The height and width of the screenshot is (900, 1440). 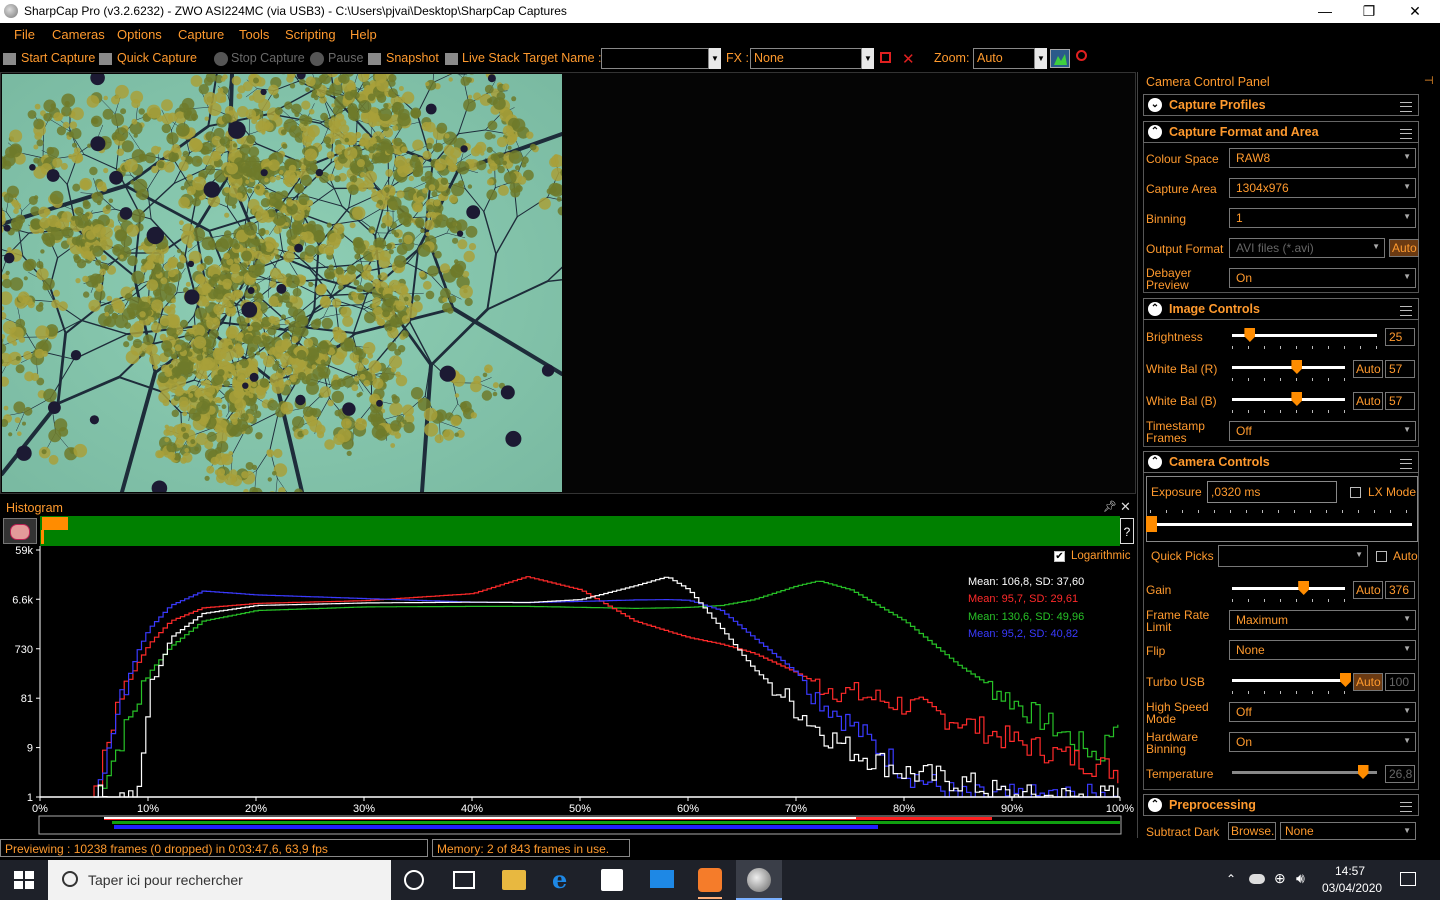 I want to click on section-capture-profiles: ⌄ Capture Profiles, so click(x=1281, y=105).